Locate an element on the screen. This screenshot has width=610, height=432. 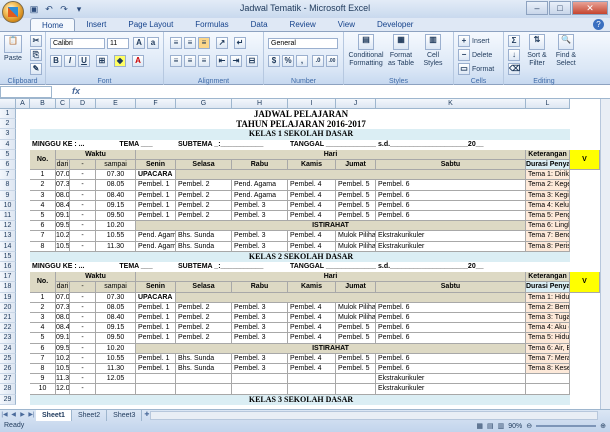
font-name-combo: Calibri is located at coordinates (77, 43).